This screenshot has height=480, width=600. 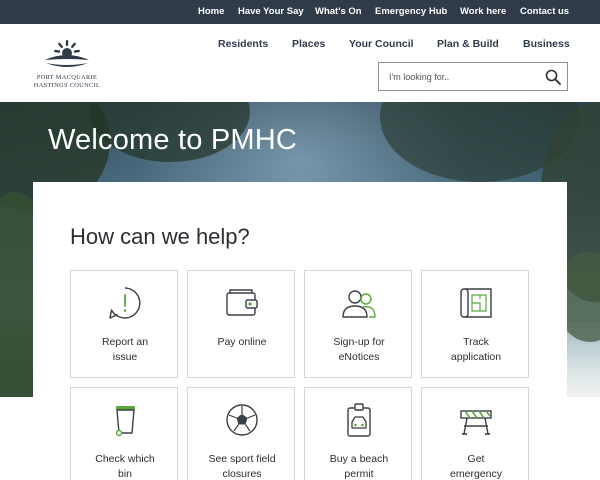 I want to click on utility-link-have-your-say: Have Your Say, so click(x=271, y=11).